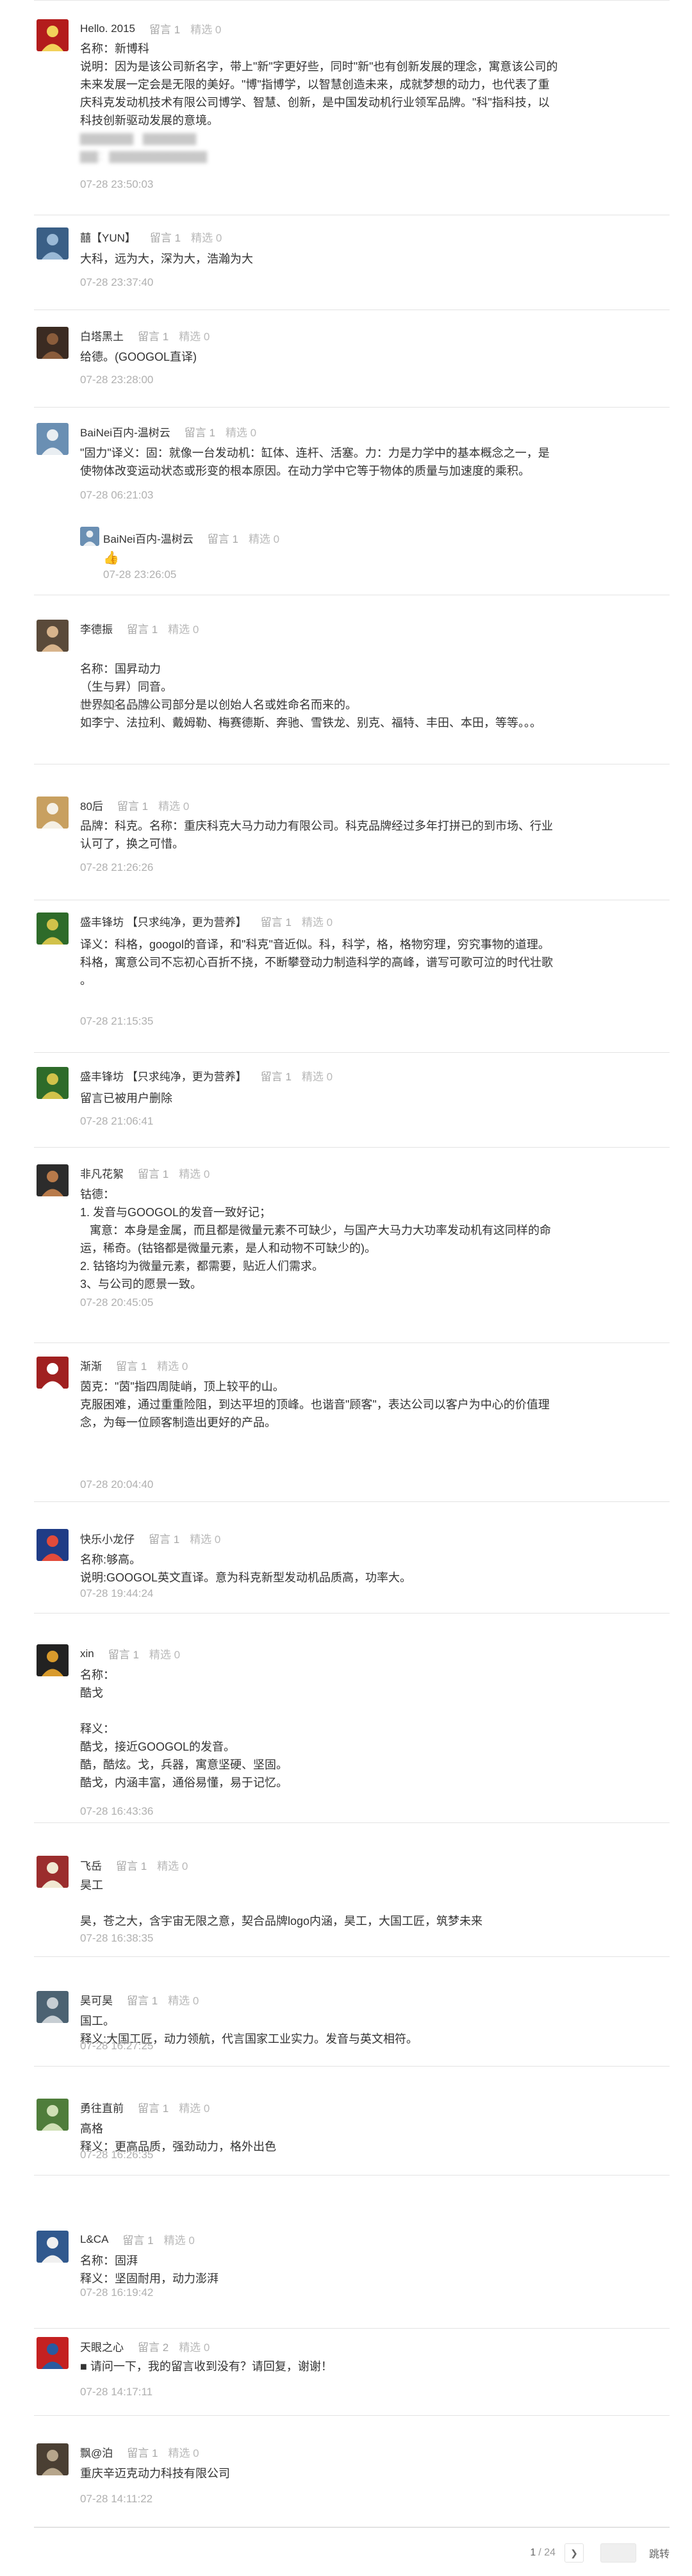 This screenshot has height=2576, width=692. Describe the element at coordinates (94, 2239) in the screenshot. I see `comment-author: L&CA` at that location.